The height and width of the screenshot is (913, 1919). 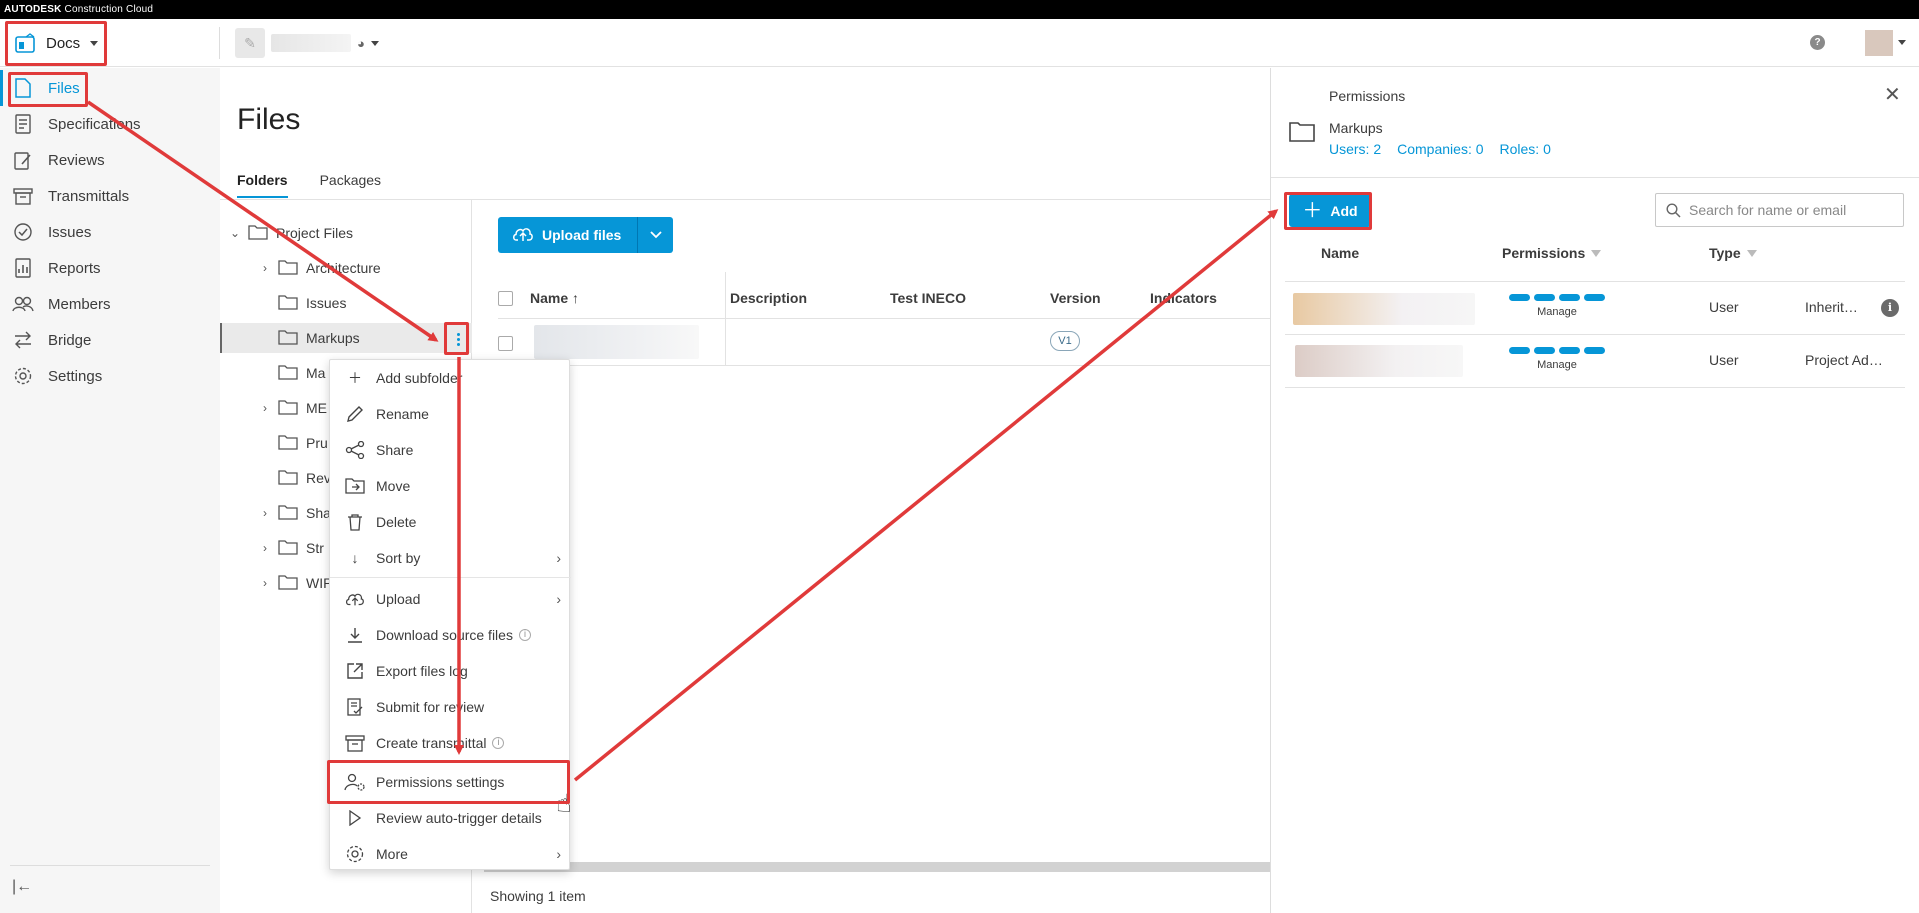 I want to click on horizontal-scrollbar, so click(x=877, y=867).